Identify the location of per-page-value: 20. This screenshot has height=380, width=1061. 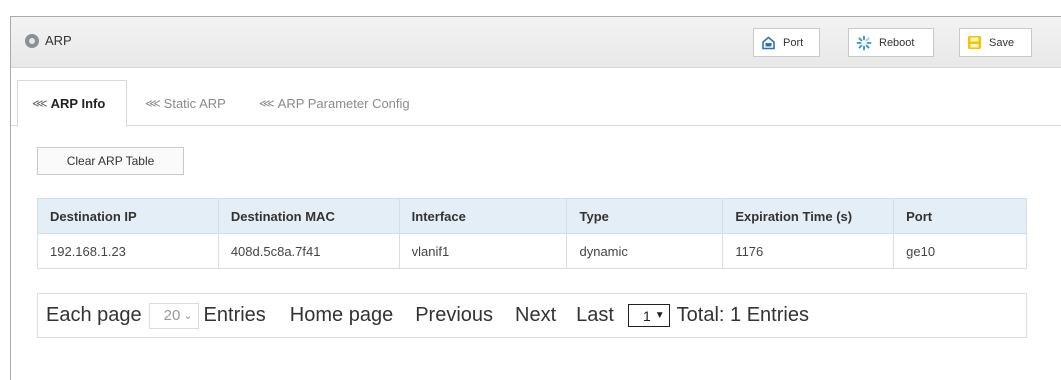
(172, 315).